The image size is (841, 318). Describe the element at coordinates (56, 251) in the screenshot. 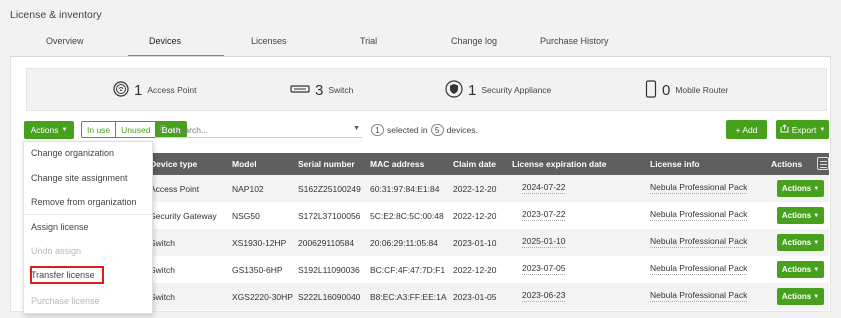

I see `menu-item-undo-assign: Undo assign` at that location.